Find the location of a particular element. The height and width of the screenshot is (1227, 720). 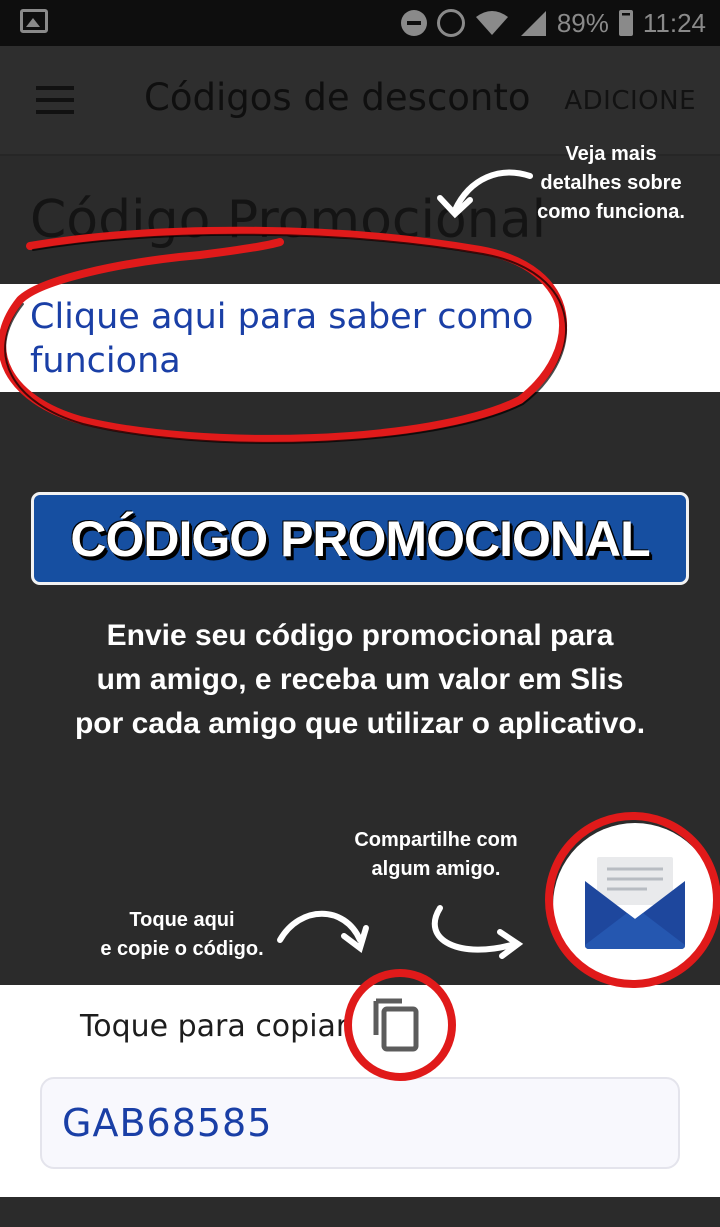

promo-banner: CÓDIGO PROMOCIONAL is located at coordinates (360, 538).